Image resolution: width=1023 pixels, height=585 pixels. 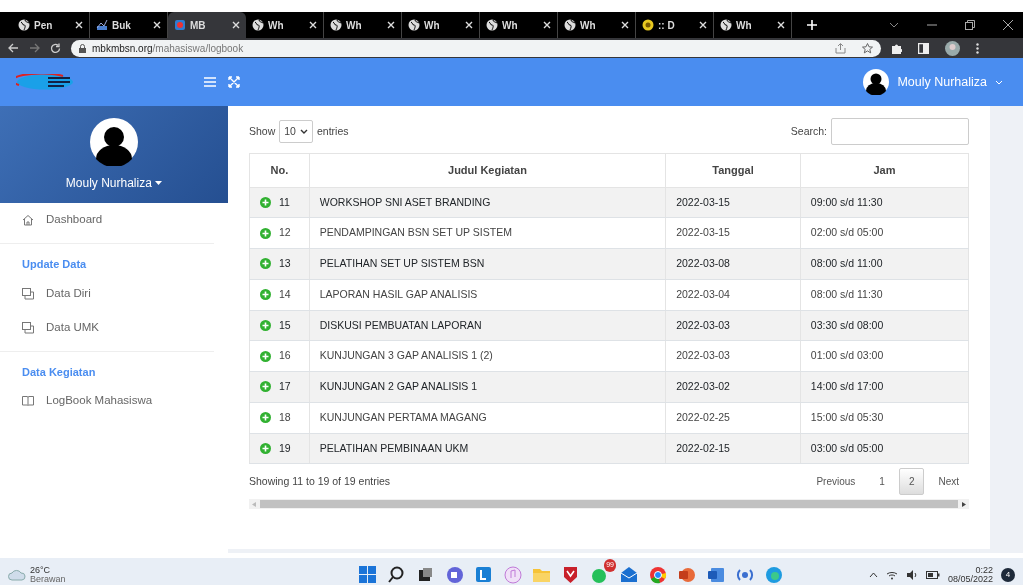 What do you see at coordinates (114, 141) in the screenshot?
I see `avatar-icon` at bounding box center [114, 141].